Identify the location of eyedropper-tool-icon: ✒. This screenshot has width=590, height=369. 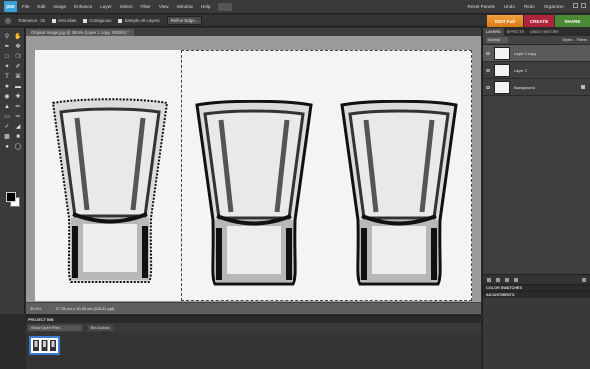
(7, 46).